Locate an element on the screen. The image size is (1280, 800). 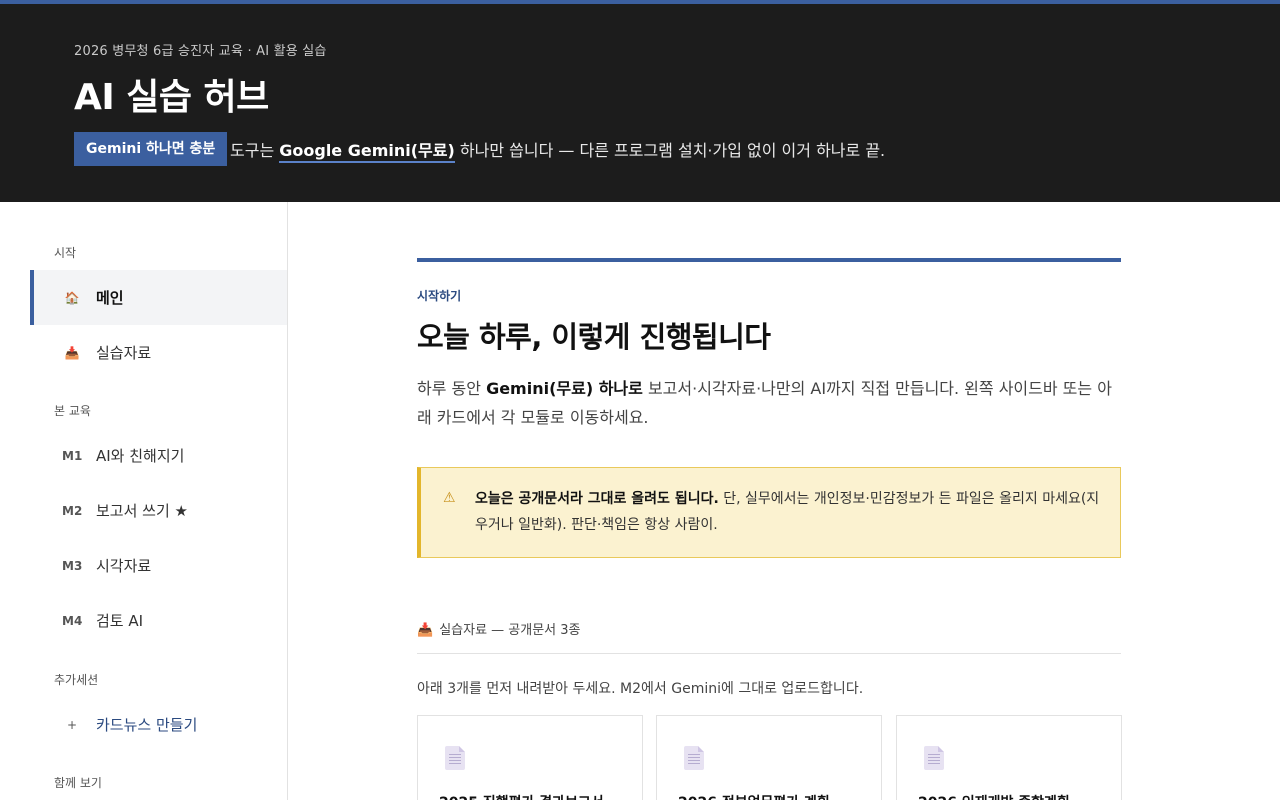
material-card: 2025 진행평가 결과보고서 is located at coordinates (530, 757).